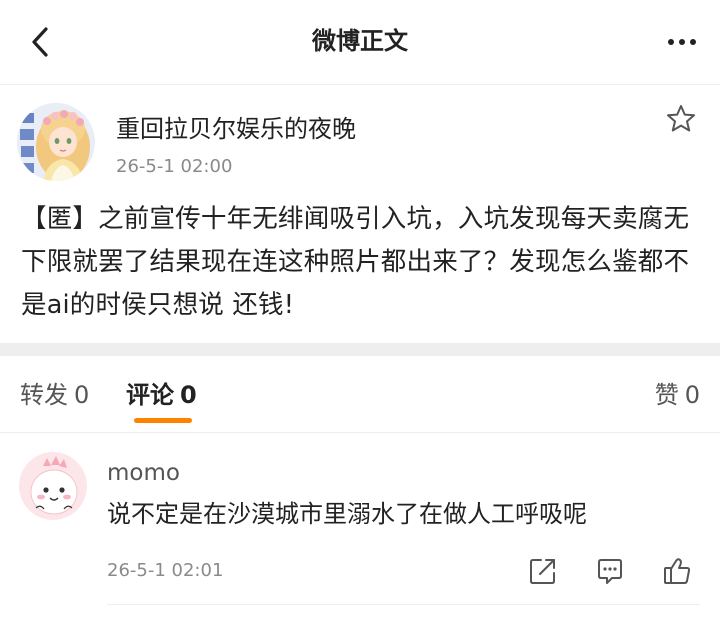 Image resolution: width=720 pixels, height=625 pixels. Describe the element at coordinates (692, 395) in the screenshot. I see `tab-likes-count: 0` at that location.